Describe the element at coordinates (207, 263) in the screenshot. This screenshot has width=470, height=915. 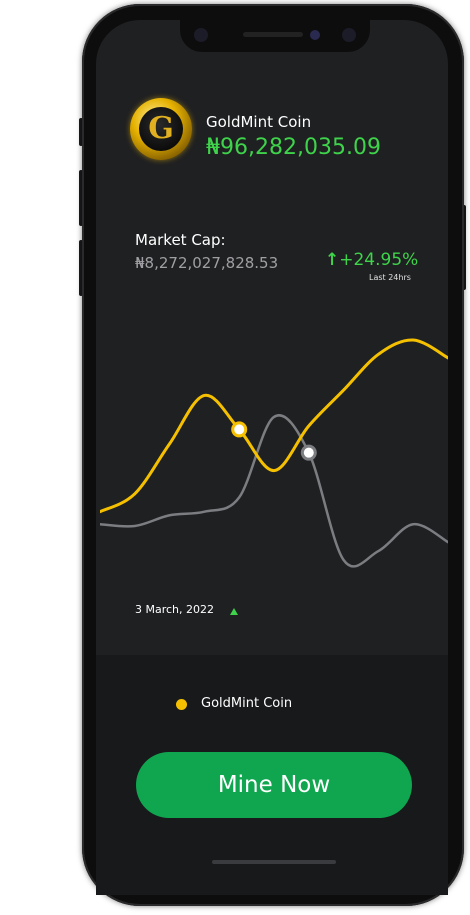
I see `market-cap-value: ₦8,272,027,828.53` at that location.